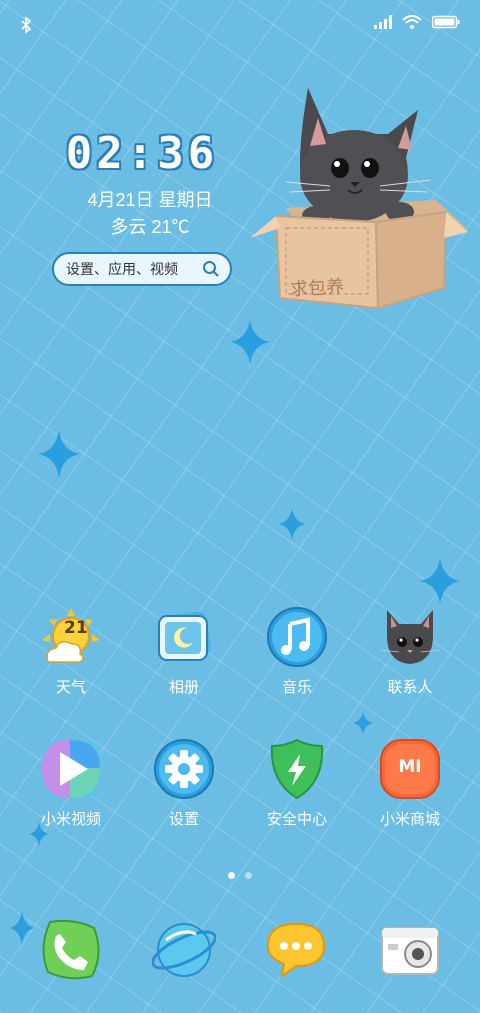 This screenshot has width=480, height=1013. I want to click on app-settings: 设置, so click(184, 783).